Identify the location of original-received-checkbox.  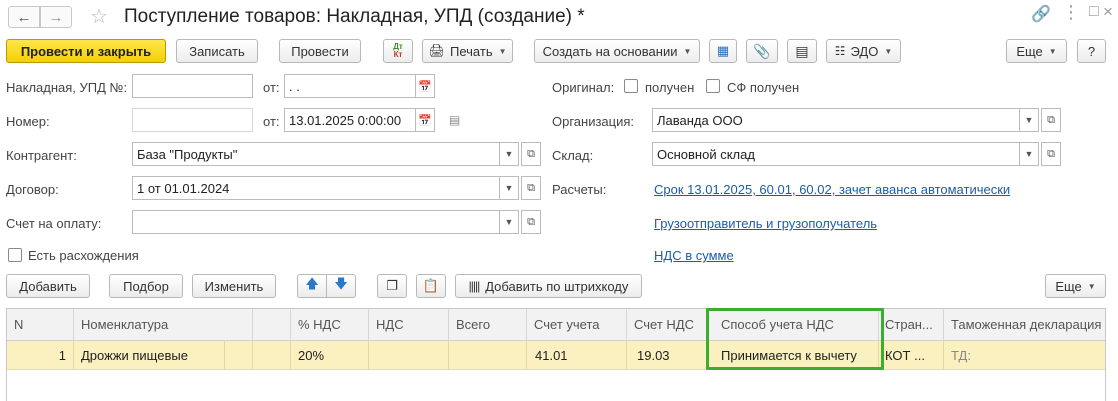
(631, 86).